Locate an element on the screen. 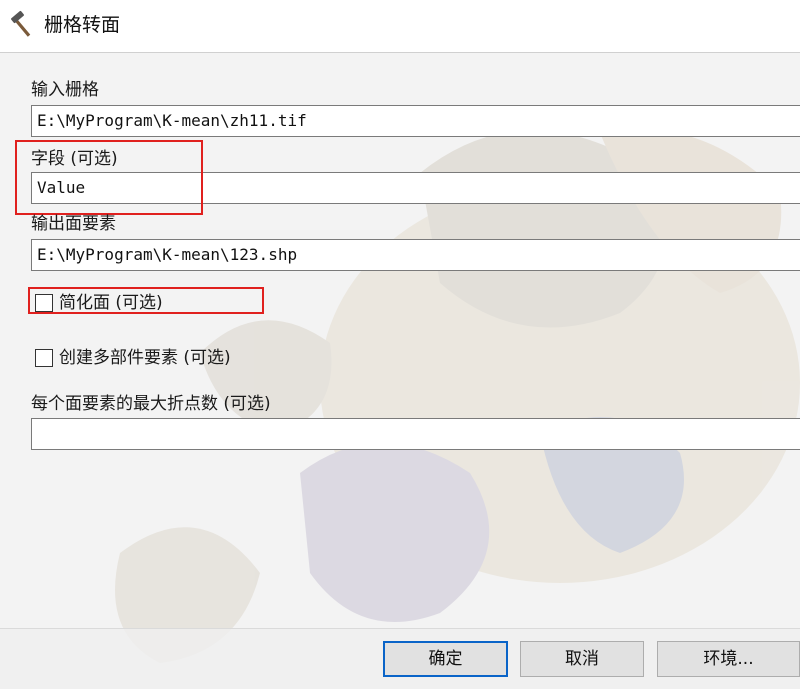  max-vertices-field is located at coordinates (415, 434).